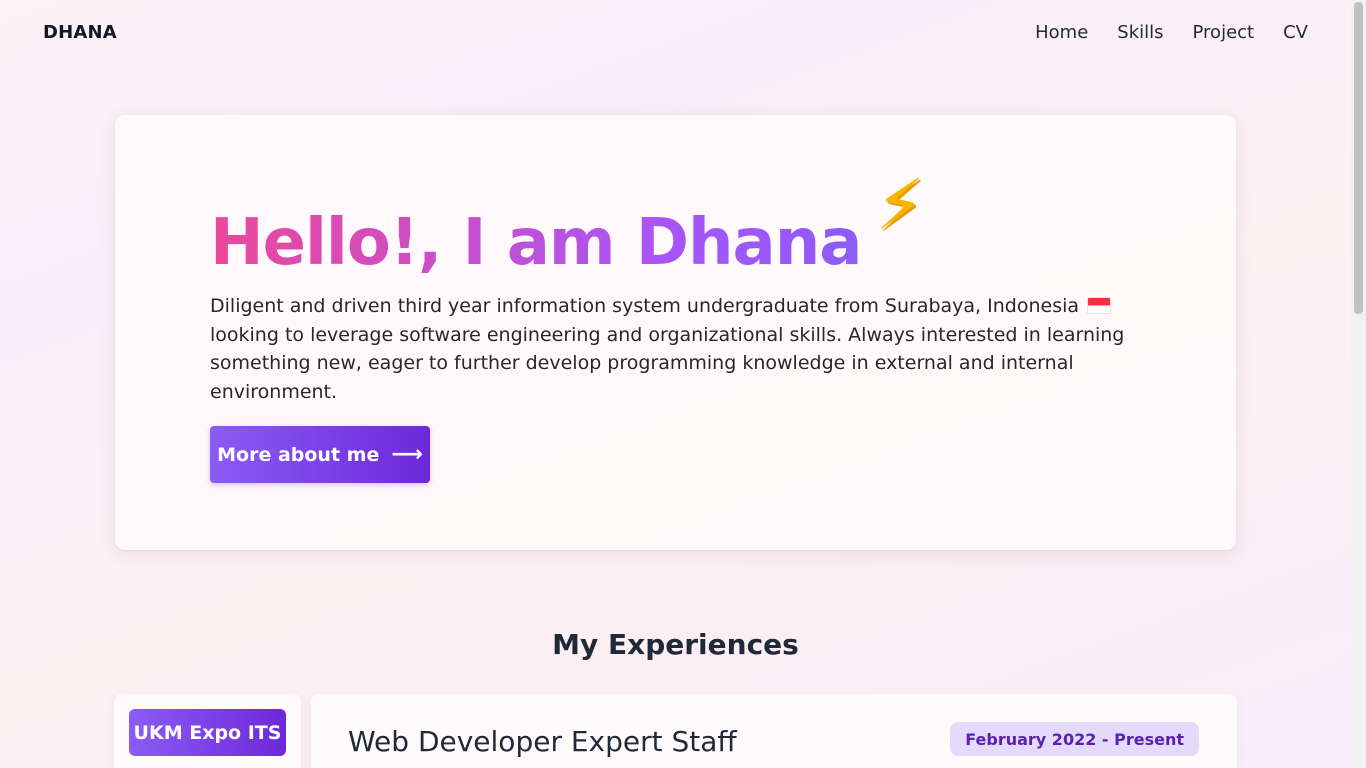  I want to click on nav-link-project: Project, so click(1224, 32).